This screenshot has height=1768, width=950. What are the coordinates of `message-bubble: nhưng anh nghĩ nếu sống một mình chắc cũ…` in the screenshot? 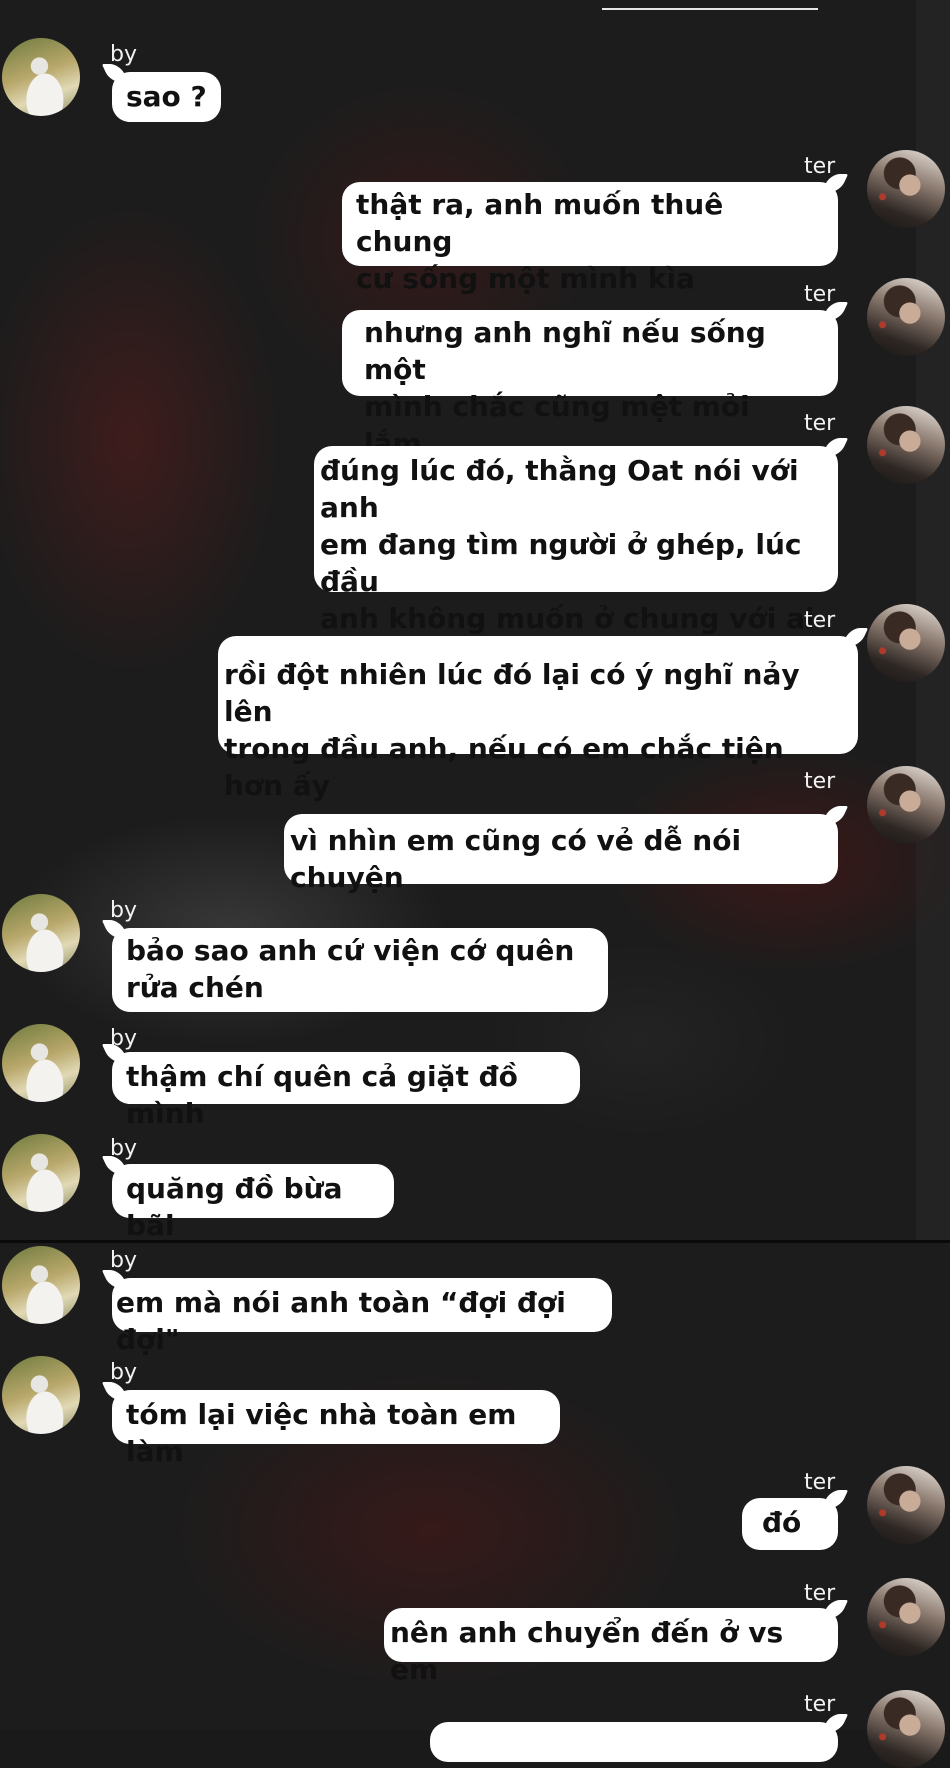 It's located at (590, 385).